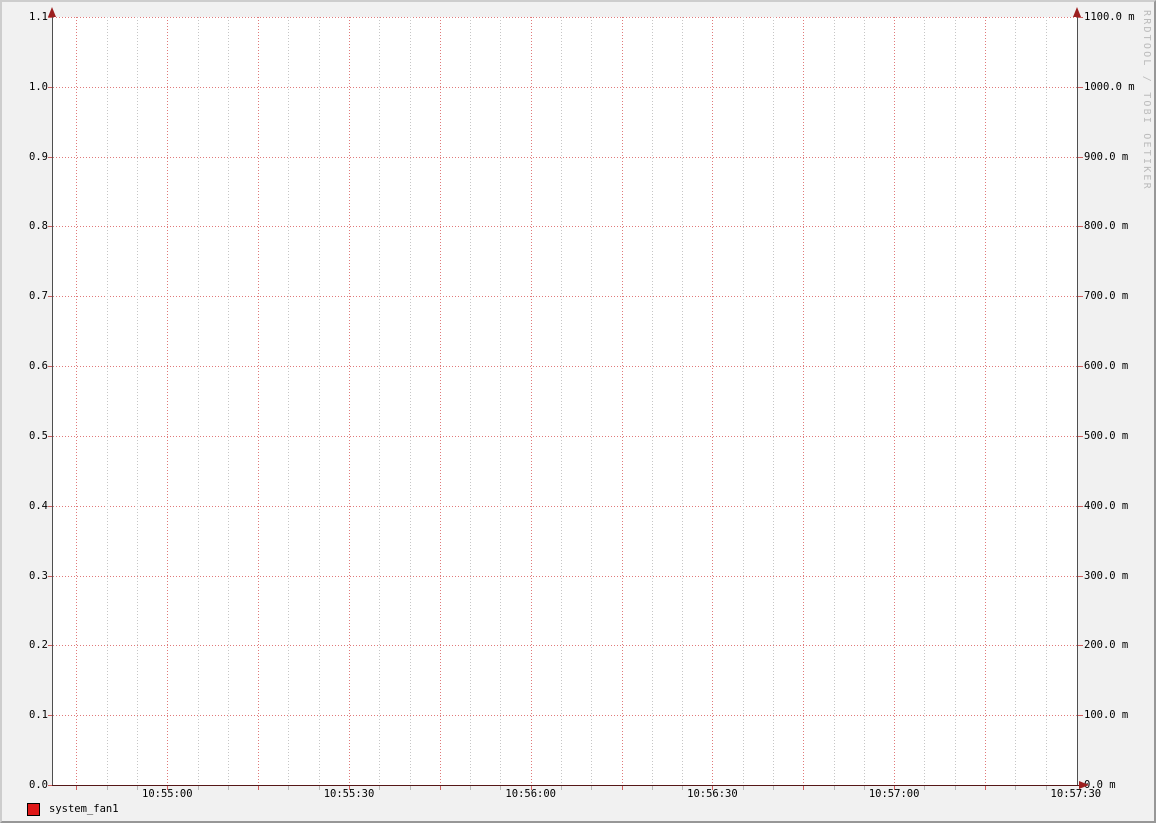  I want to click on y-axis-label-left: 0.7, so click(38, 296).